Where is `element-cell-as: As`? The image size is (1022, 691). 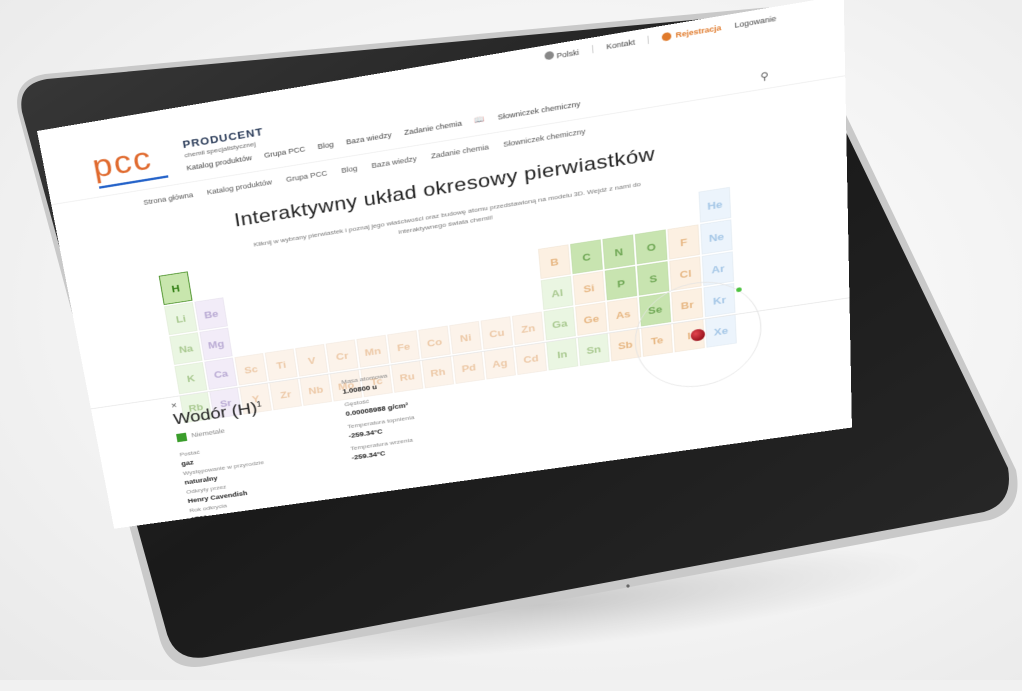 element-cell-as: As is located at coordinates (623, 314).